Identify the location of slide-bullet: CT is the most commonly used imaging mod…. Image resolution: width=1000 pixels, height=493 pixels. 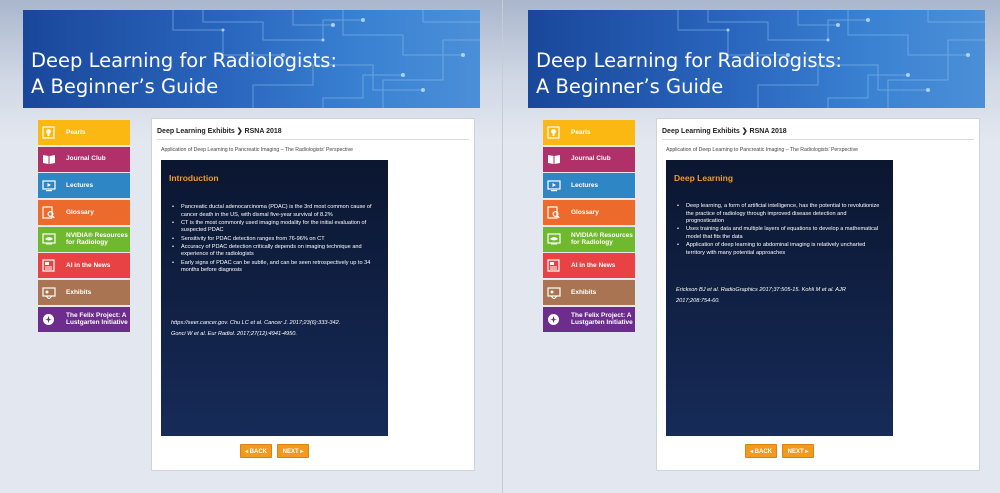
(274, 227).